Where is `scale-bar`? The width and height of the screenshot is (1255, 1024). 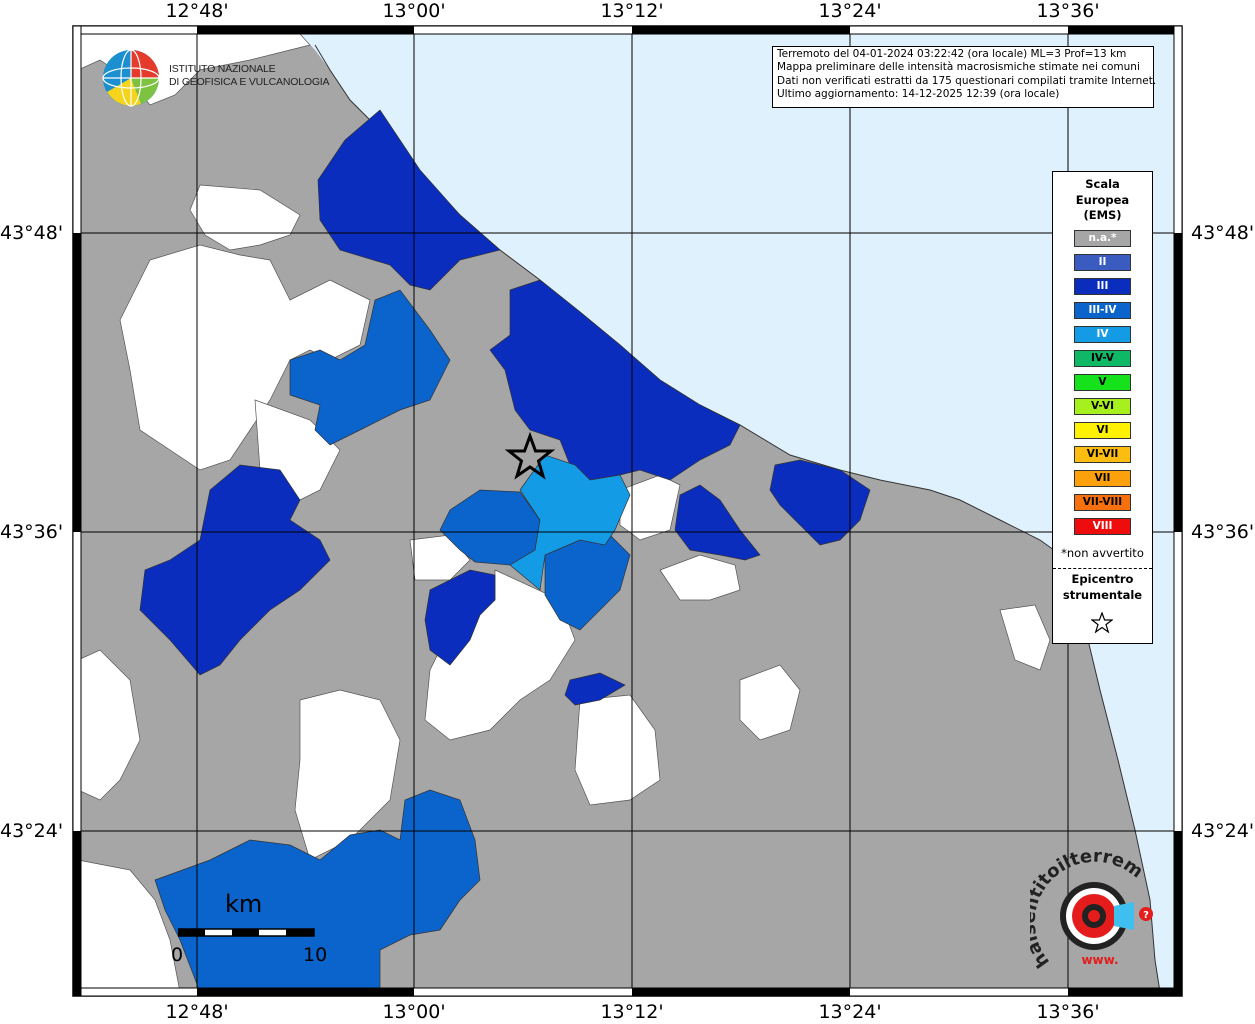 scale-bar is located at coordinates (246, 932).